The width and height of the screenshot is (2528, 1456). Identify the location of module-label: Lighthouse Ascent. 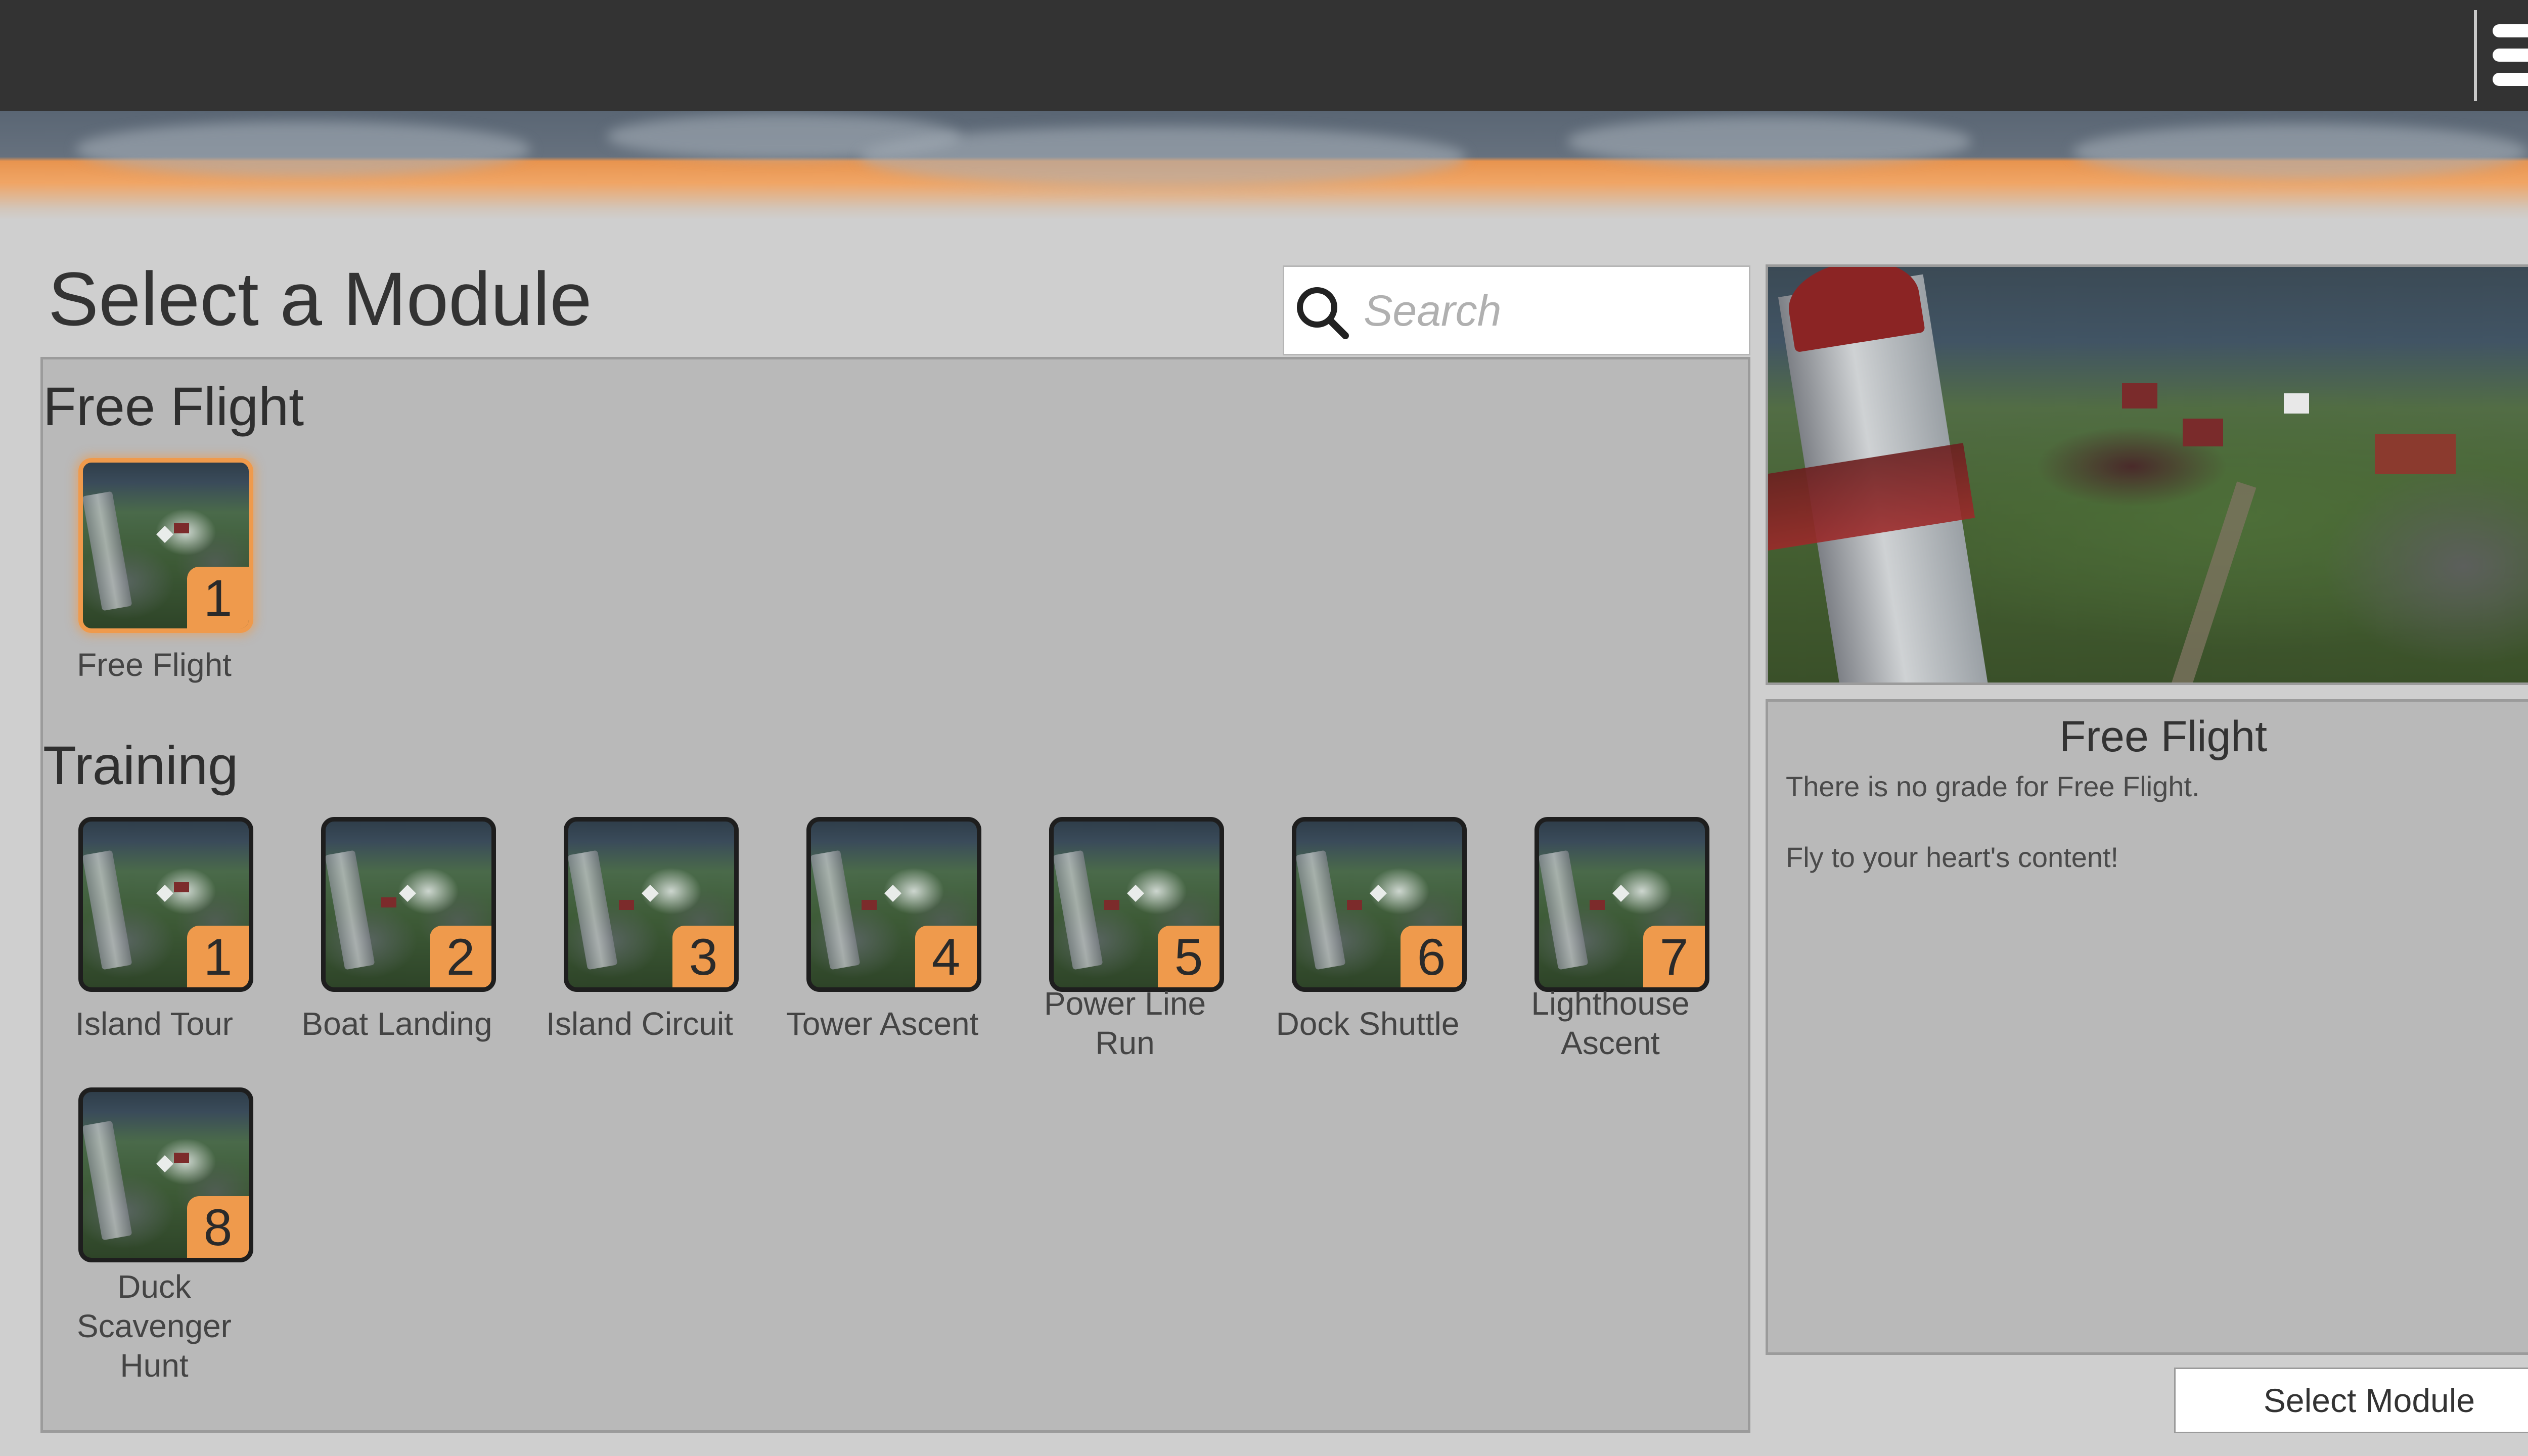
(1611, 1023).